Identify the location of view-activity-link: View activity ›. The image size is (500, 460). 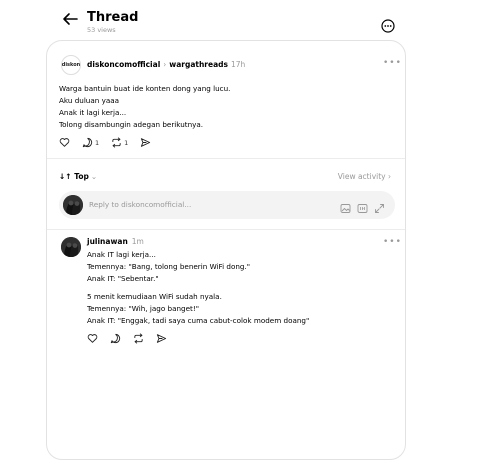
(364, 176).